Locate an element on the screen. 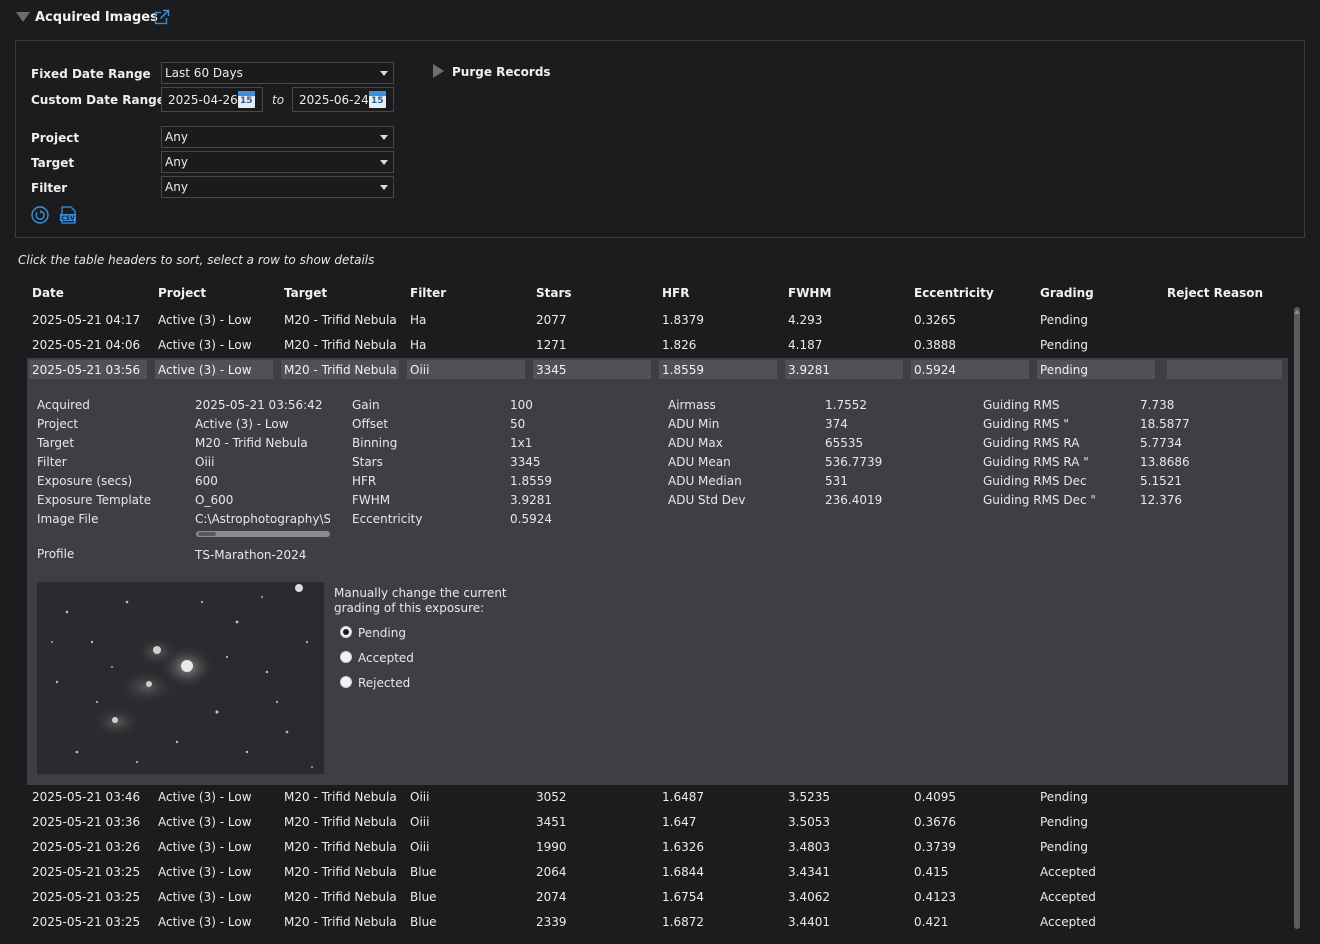  radio-rejected is located at coordinates (346, 682).